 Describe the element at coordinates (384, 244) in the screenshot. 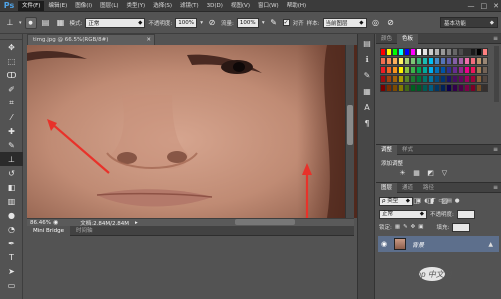

I see `visibility-eye-icon: ◉` at that location.